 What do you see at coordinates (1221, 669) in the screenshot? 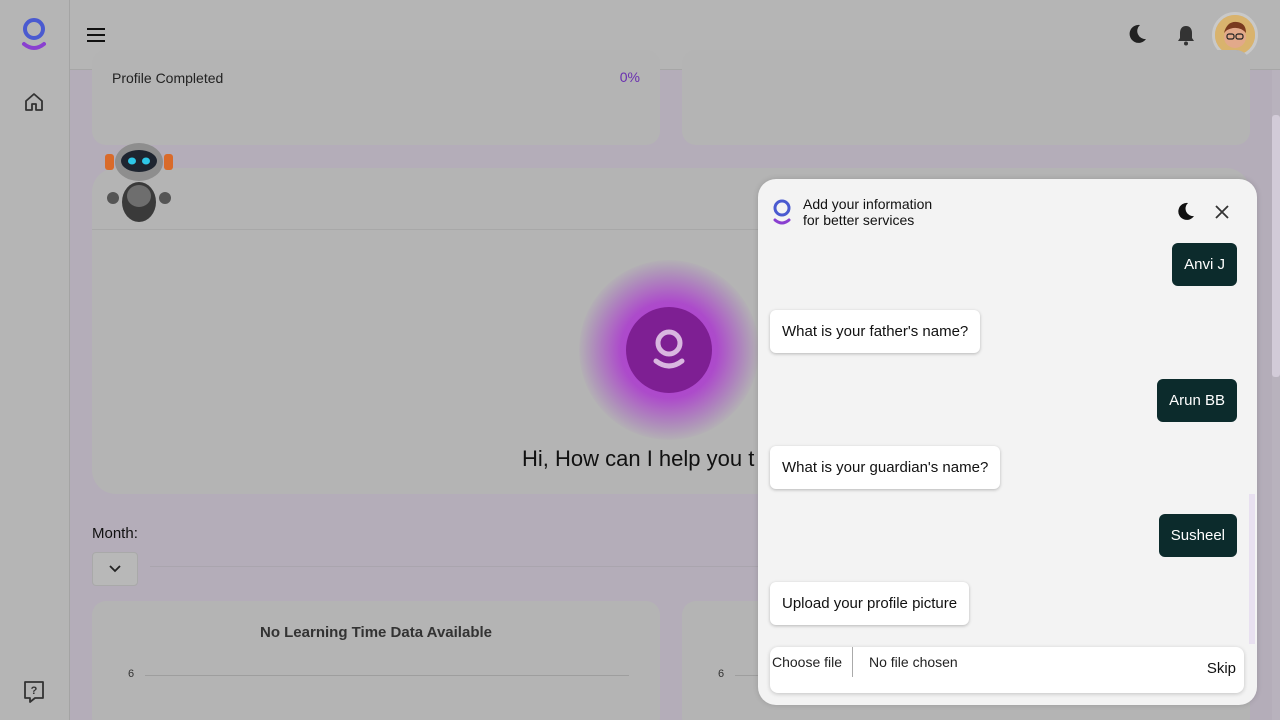
I see `skip-button: Skip` at bounding box center [1221, 669].